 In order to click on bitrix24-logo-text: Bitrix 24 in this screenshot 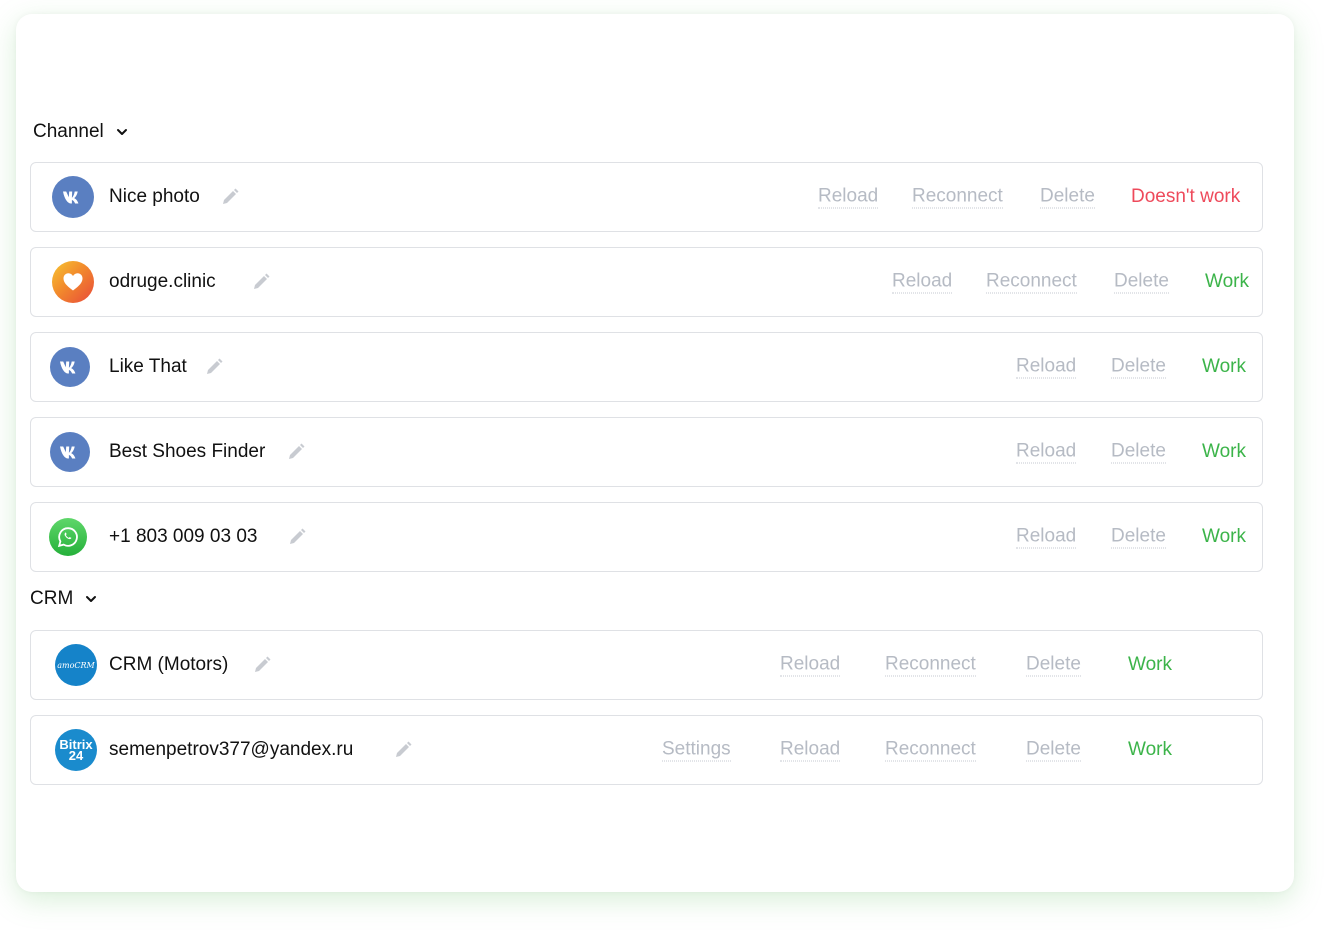, I will do `click(76, 750)`.